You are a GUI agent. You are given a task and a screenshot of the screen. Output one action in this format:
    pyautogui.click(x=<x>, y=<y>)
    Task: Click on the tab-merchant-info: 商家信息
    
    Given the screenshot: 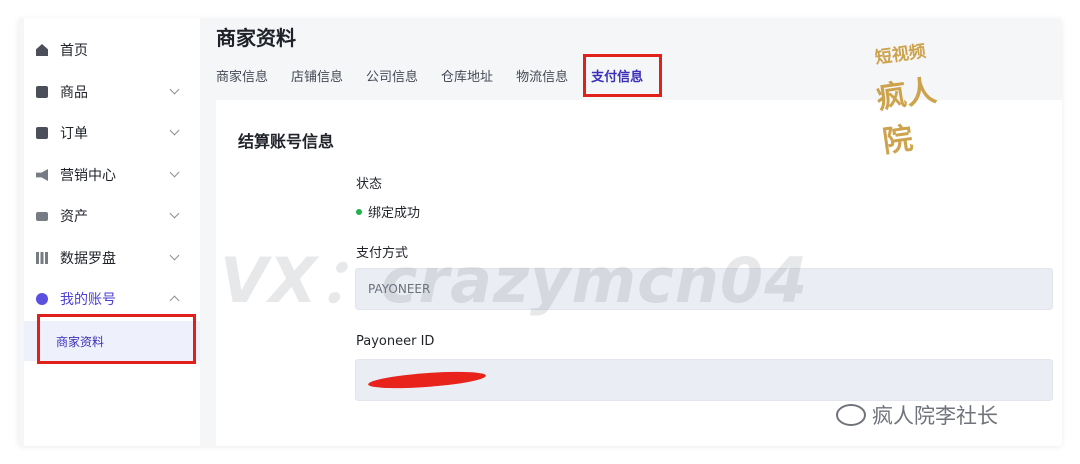 What is the action you would take?
    pyautogui.click(x=242, y=78)
    